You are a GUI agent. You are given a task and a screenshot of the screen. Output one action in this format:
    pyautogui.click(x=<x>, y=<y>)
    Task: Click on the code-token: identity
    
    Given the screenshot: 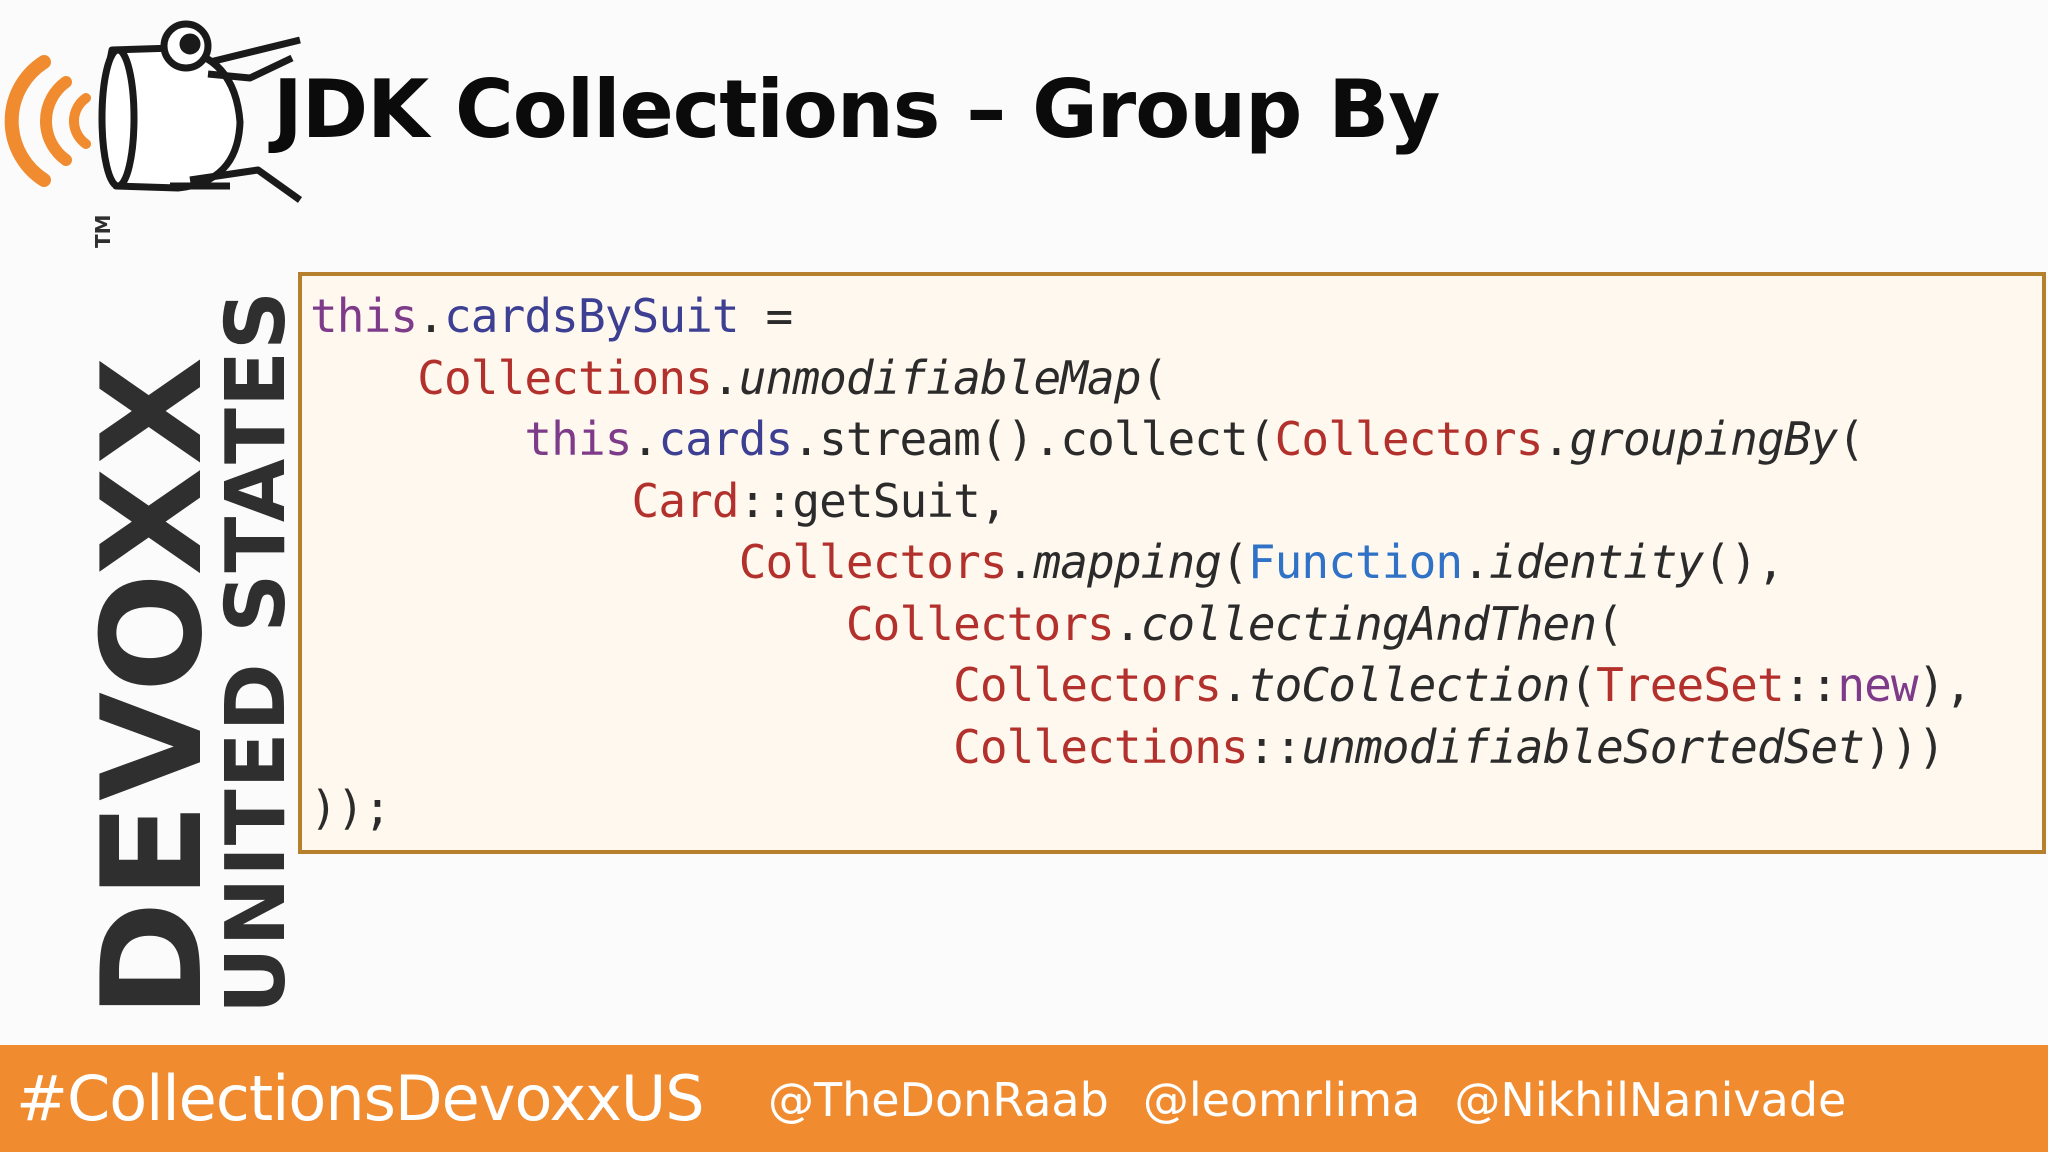 What is the action you would take?
    pyautogui.click(x=1596, y=562)
    